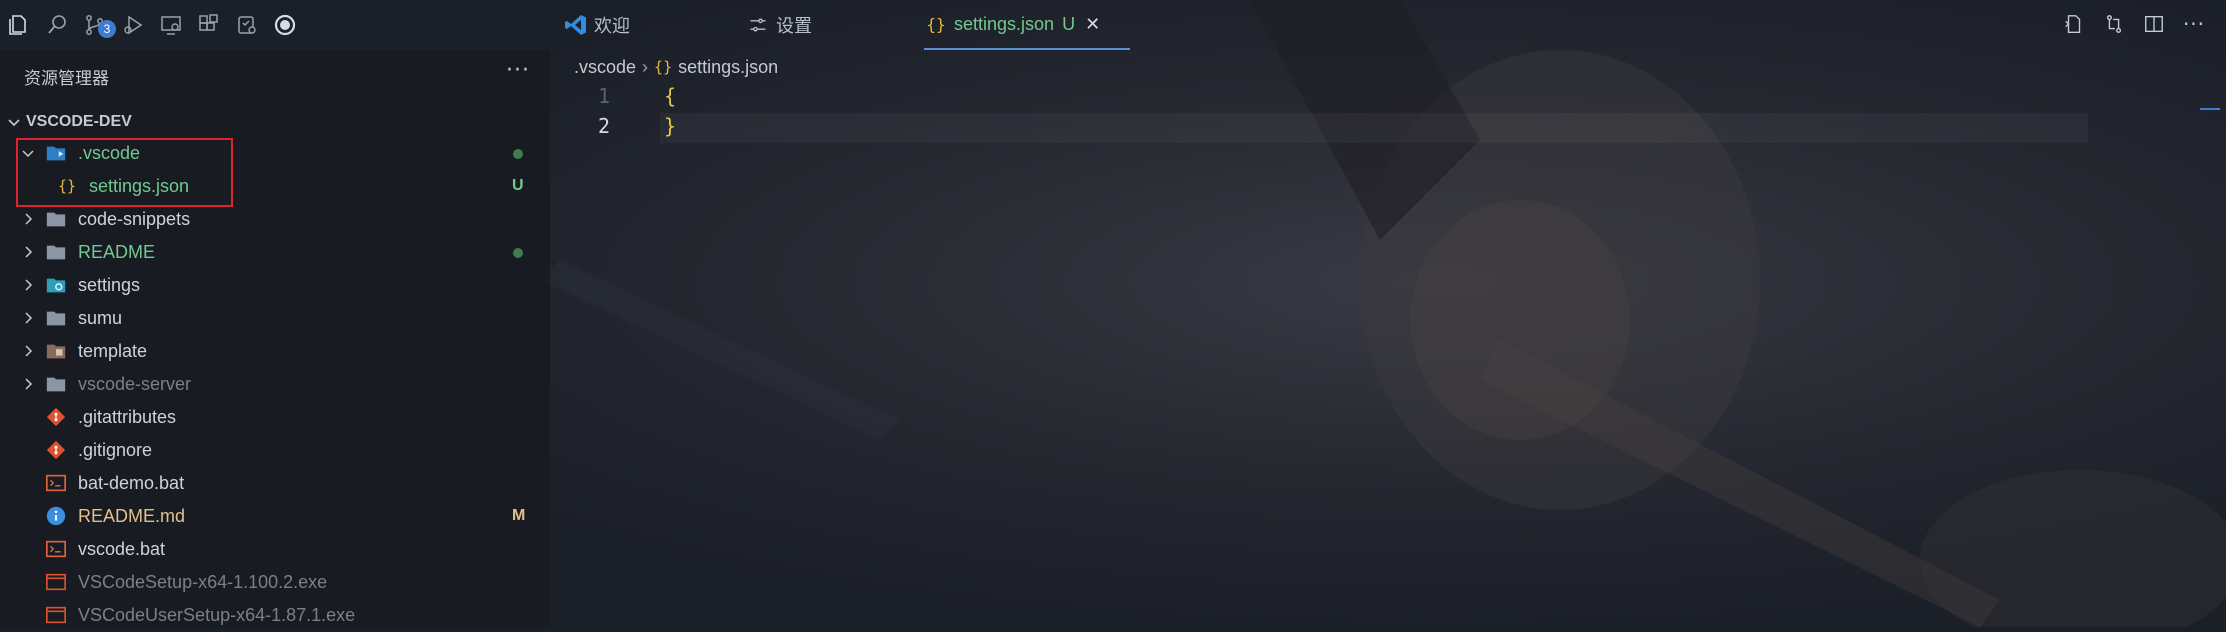 This screenshot has width=2226, height=632. I want to click on tree-item: .gitattributes, so click(275, 417).